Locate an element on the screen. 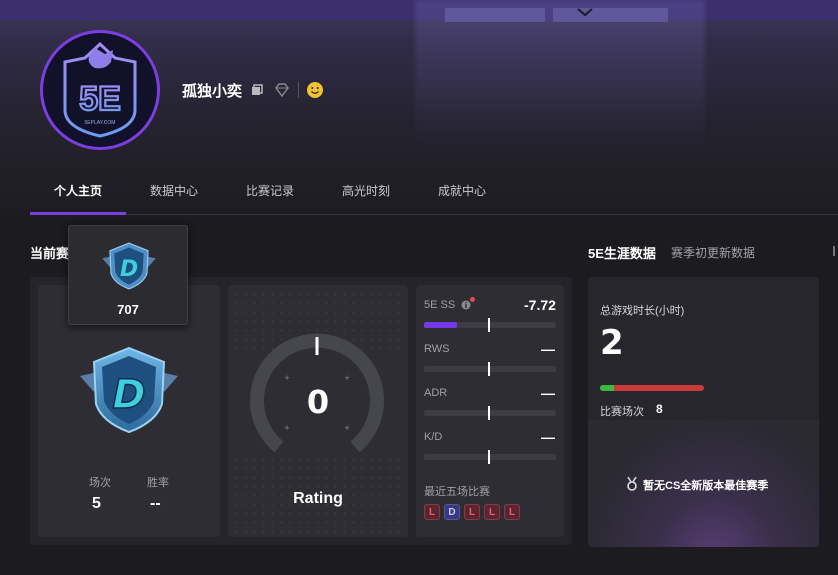 The height and width of the screenshot is (575, 838). tab-home: 个人主页 is located at coordinates (78, 190).